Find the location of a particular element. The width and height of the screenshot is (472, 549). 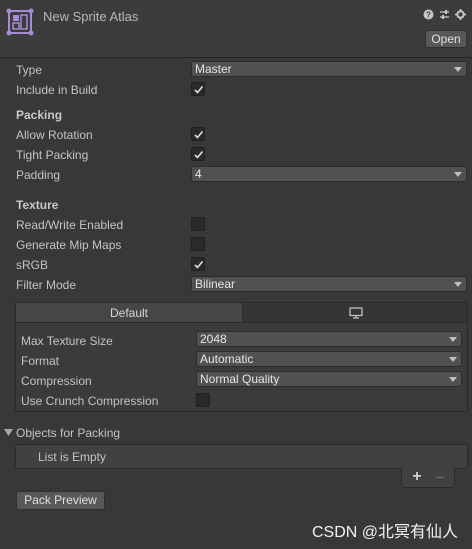

filter-mode-dropdown: Bilinear is located at coordinates (329, 284).